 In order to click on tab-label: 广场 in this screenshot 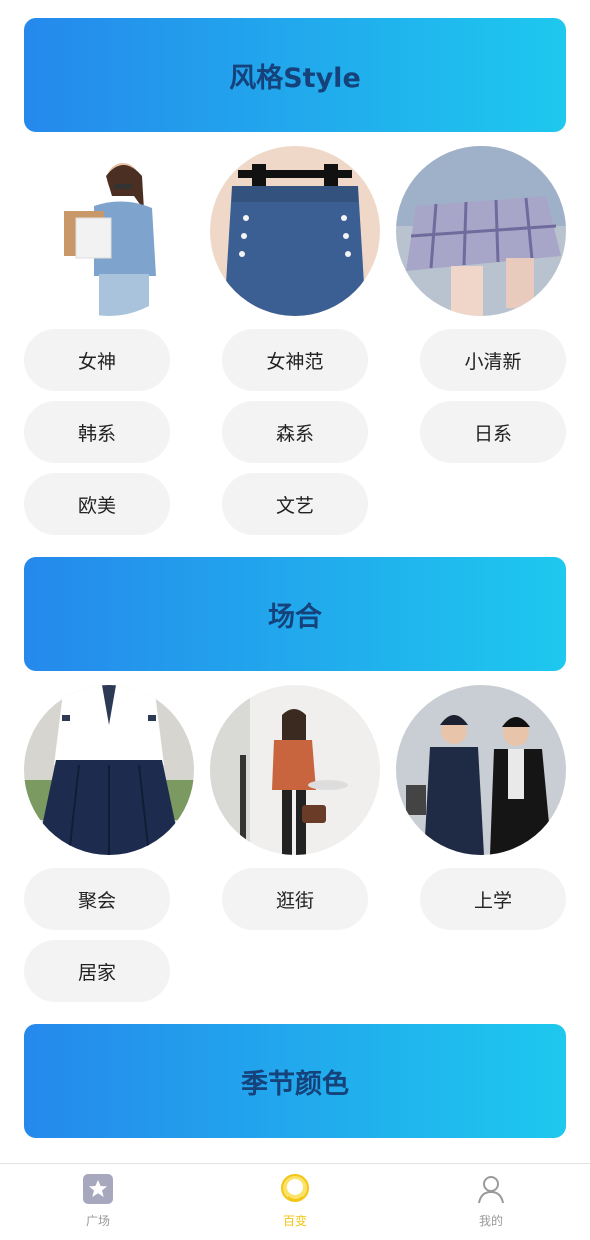, I will do `click(97, 1221)`.